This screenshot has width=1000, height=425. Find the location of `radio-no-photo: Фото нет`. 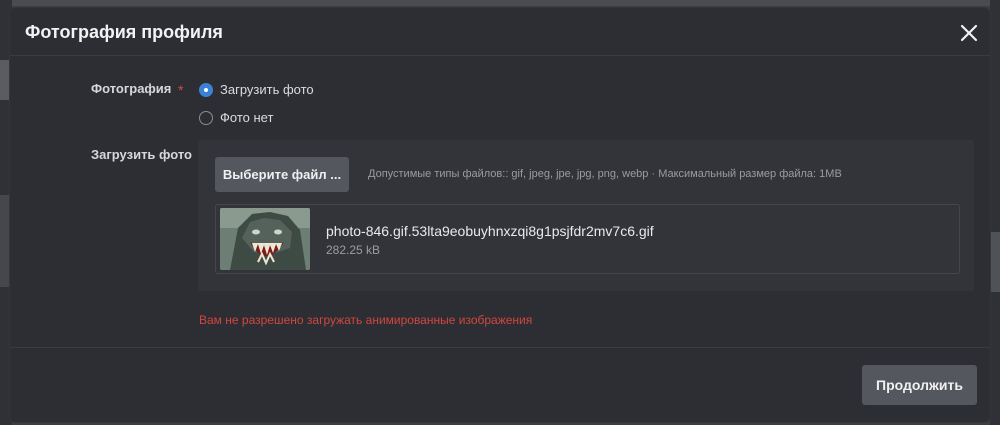

radio-no-photo: Фото нет is located at coordinates (236, 117).